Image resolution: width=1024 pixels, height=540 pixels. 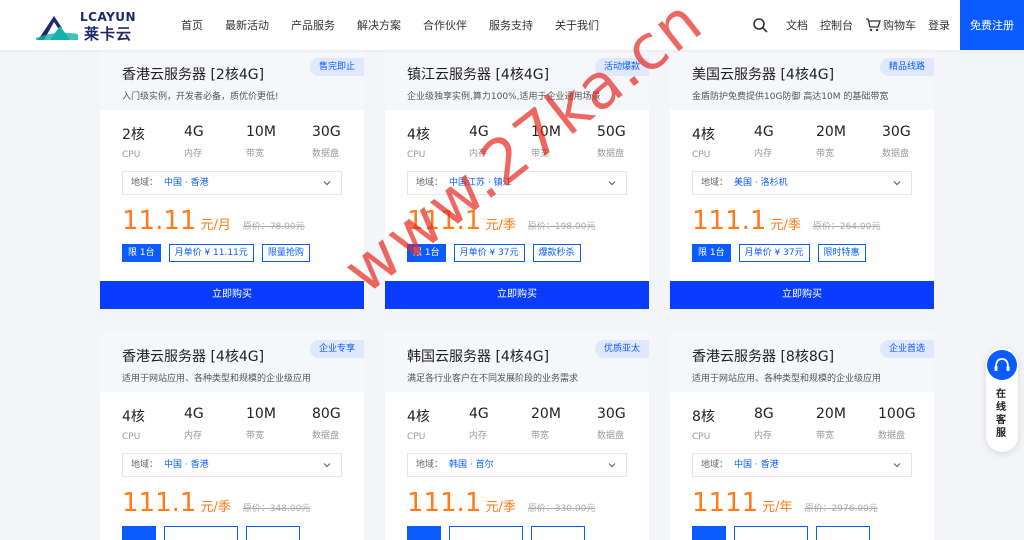 What do you see at coordinates (478, 75) in the screenshot?
I see `card-title: 镇江云服务器 [4核4G]` at bounding box center [478, 75].